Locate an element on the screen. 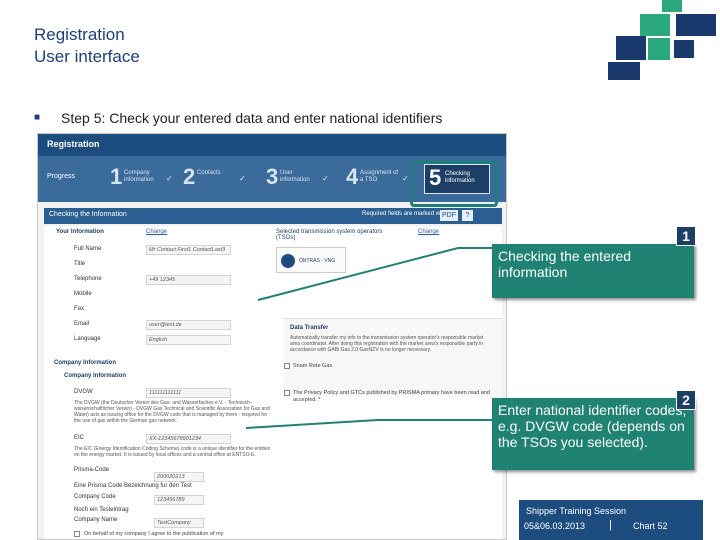 This screenshot has width=720, height=540. footer-chart-number: Chart 52 is located at coordinates (650, 526).